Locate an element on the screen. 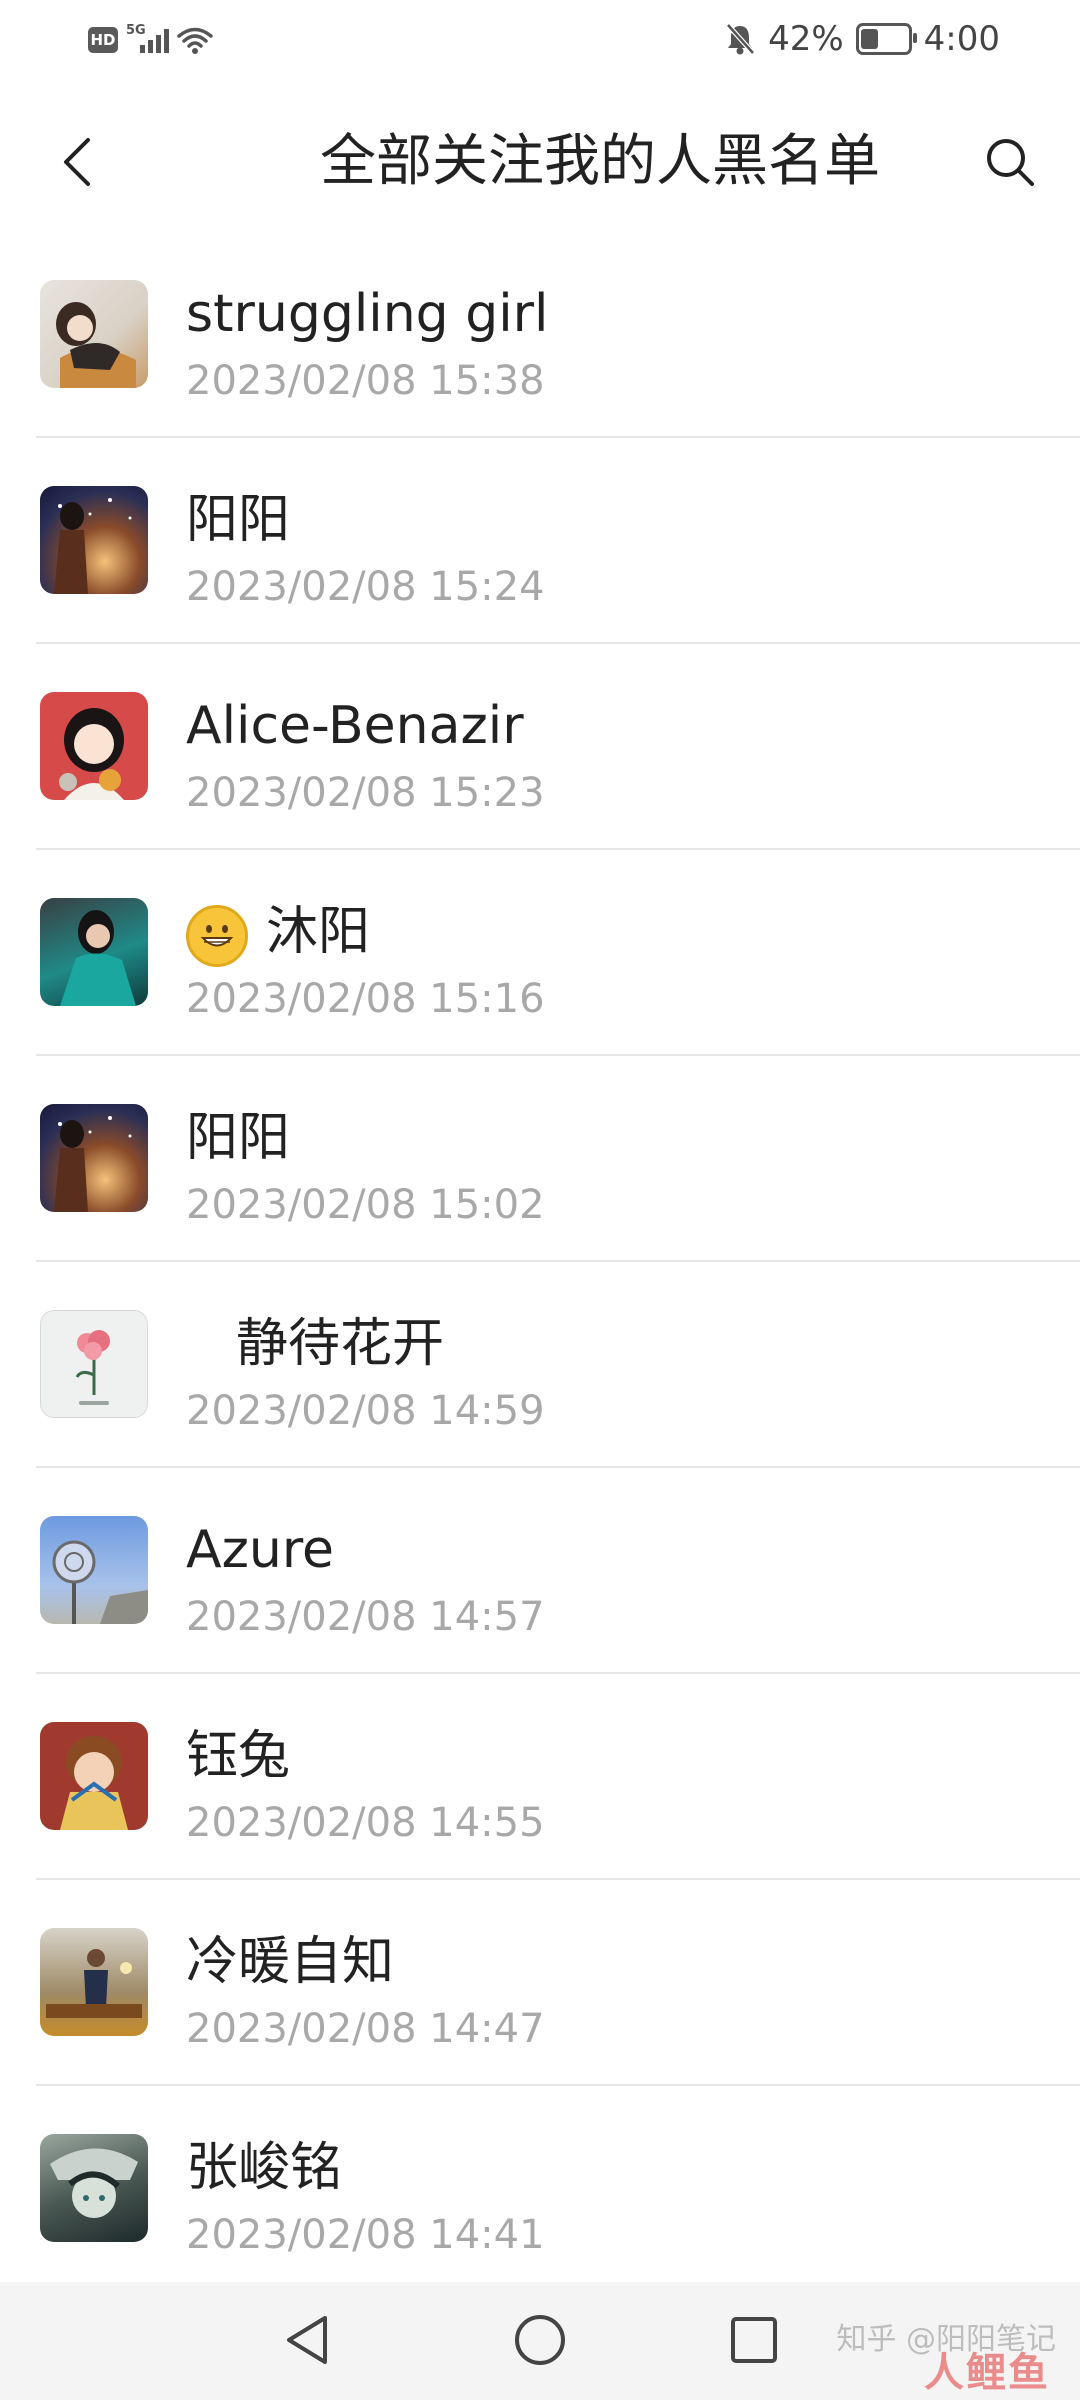 This screenshot has height=2400, width=1080. chevron-left-icon is located at coordinates (77, 162).